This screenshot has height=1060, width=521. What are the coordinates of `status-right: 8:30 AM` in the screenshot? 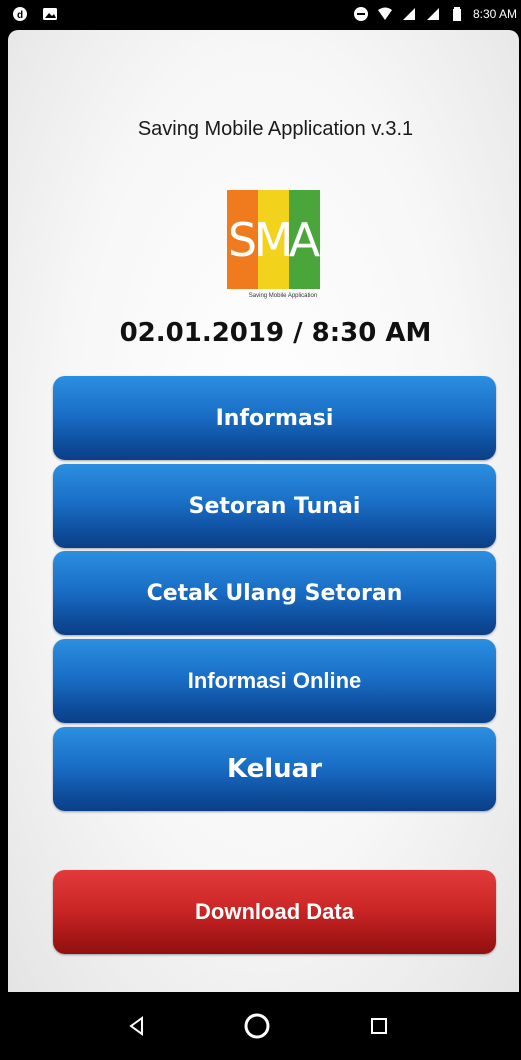 It's located at (435, 14).